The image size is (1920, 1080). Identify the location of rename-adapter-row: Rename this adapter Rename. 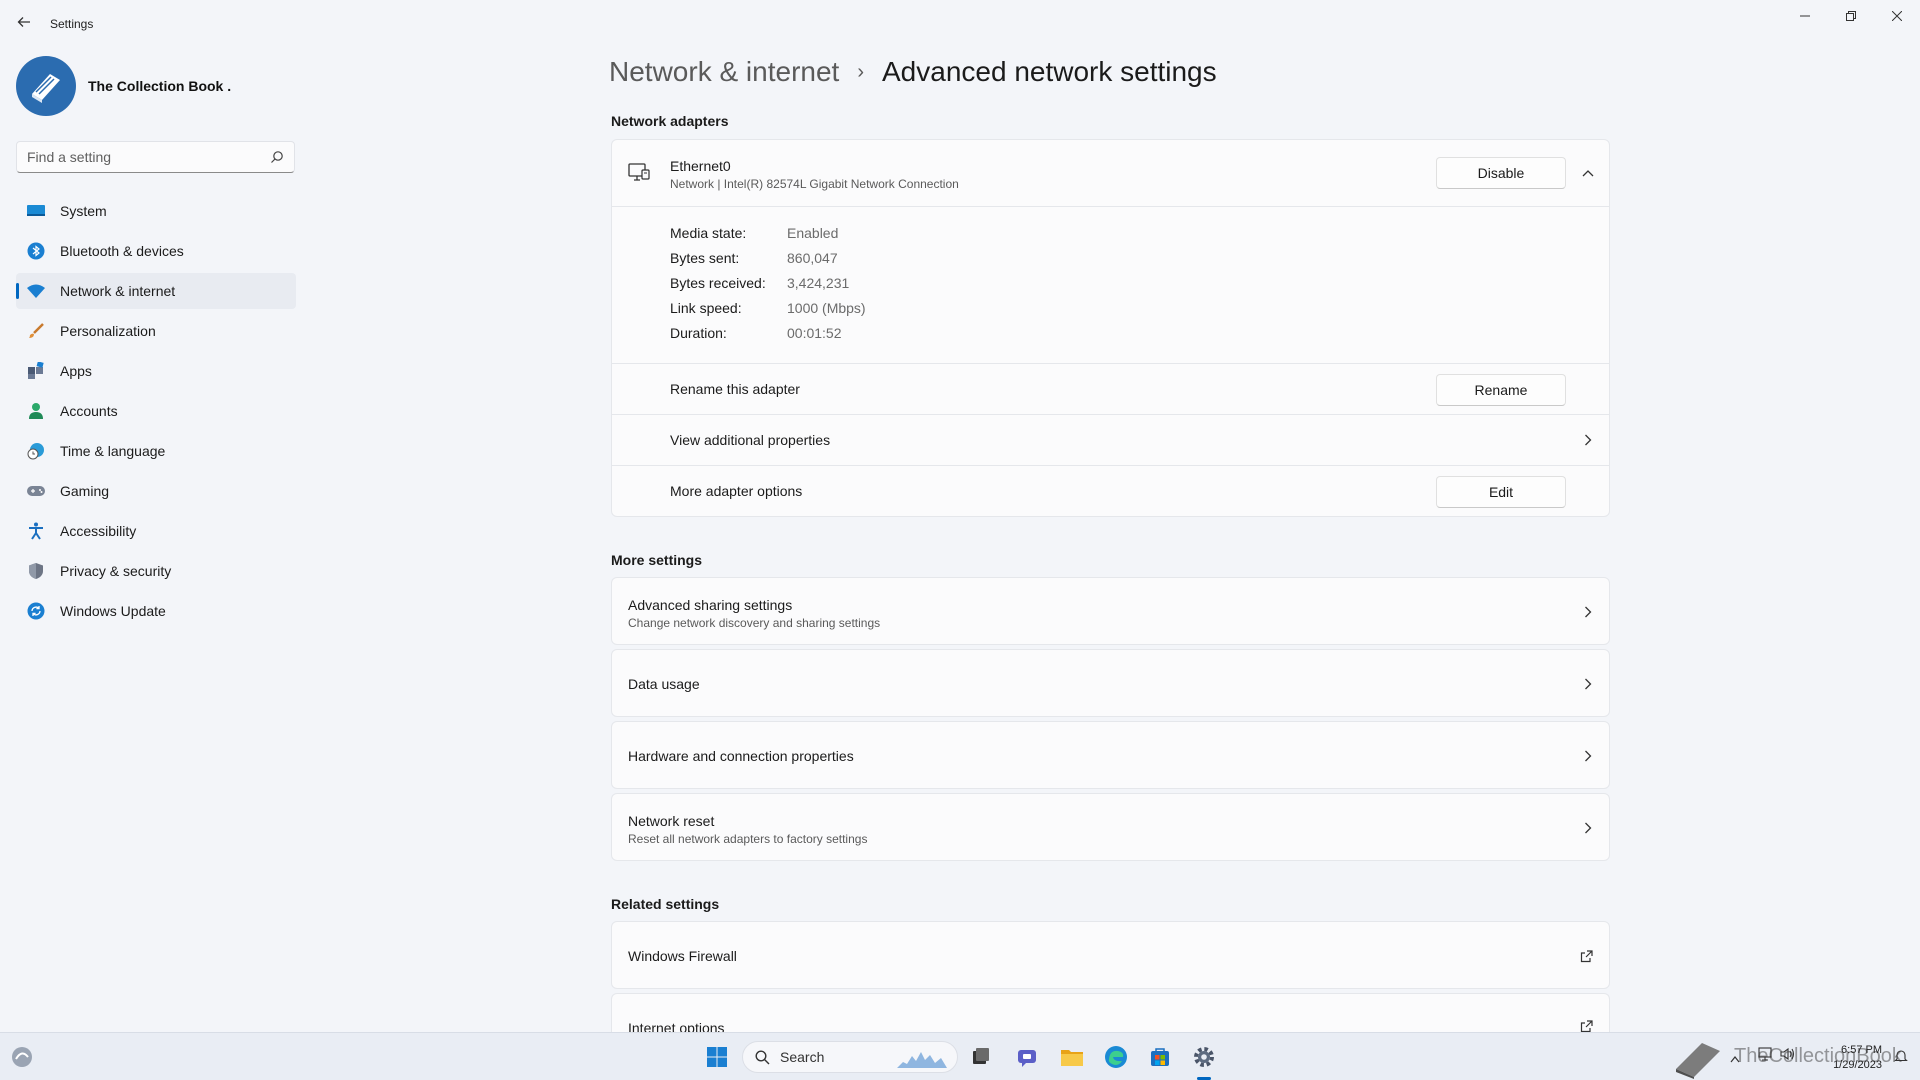
(1110, 389).